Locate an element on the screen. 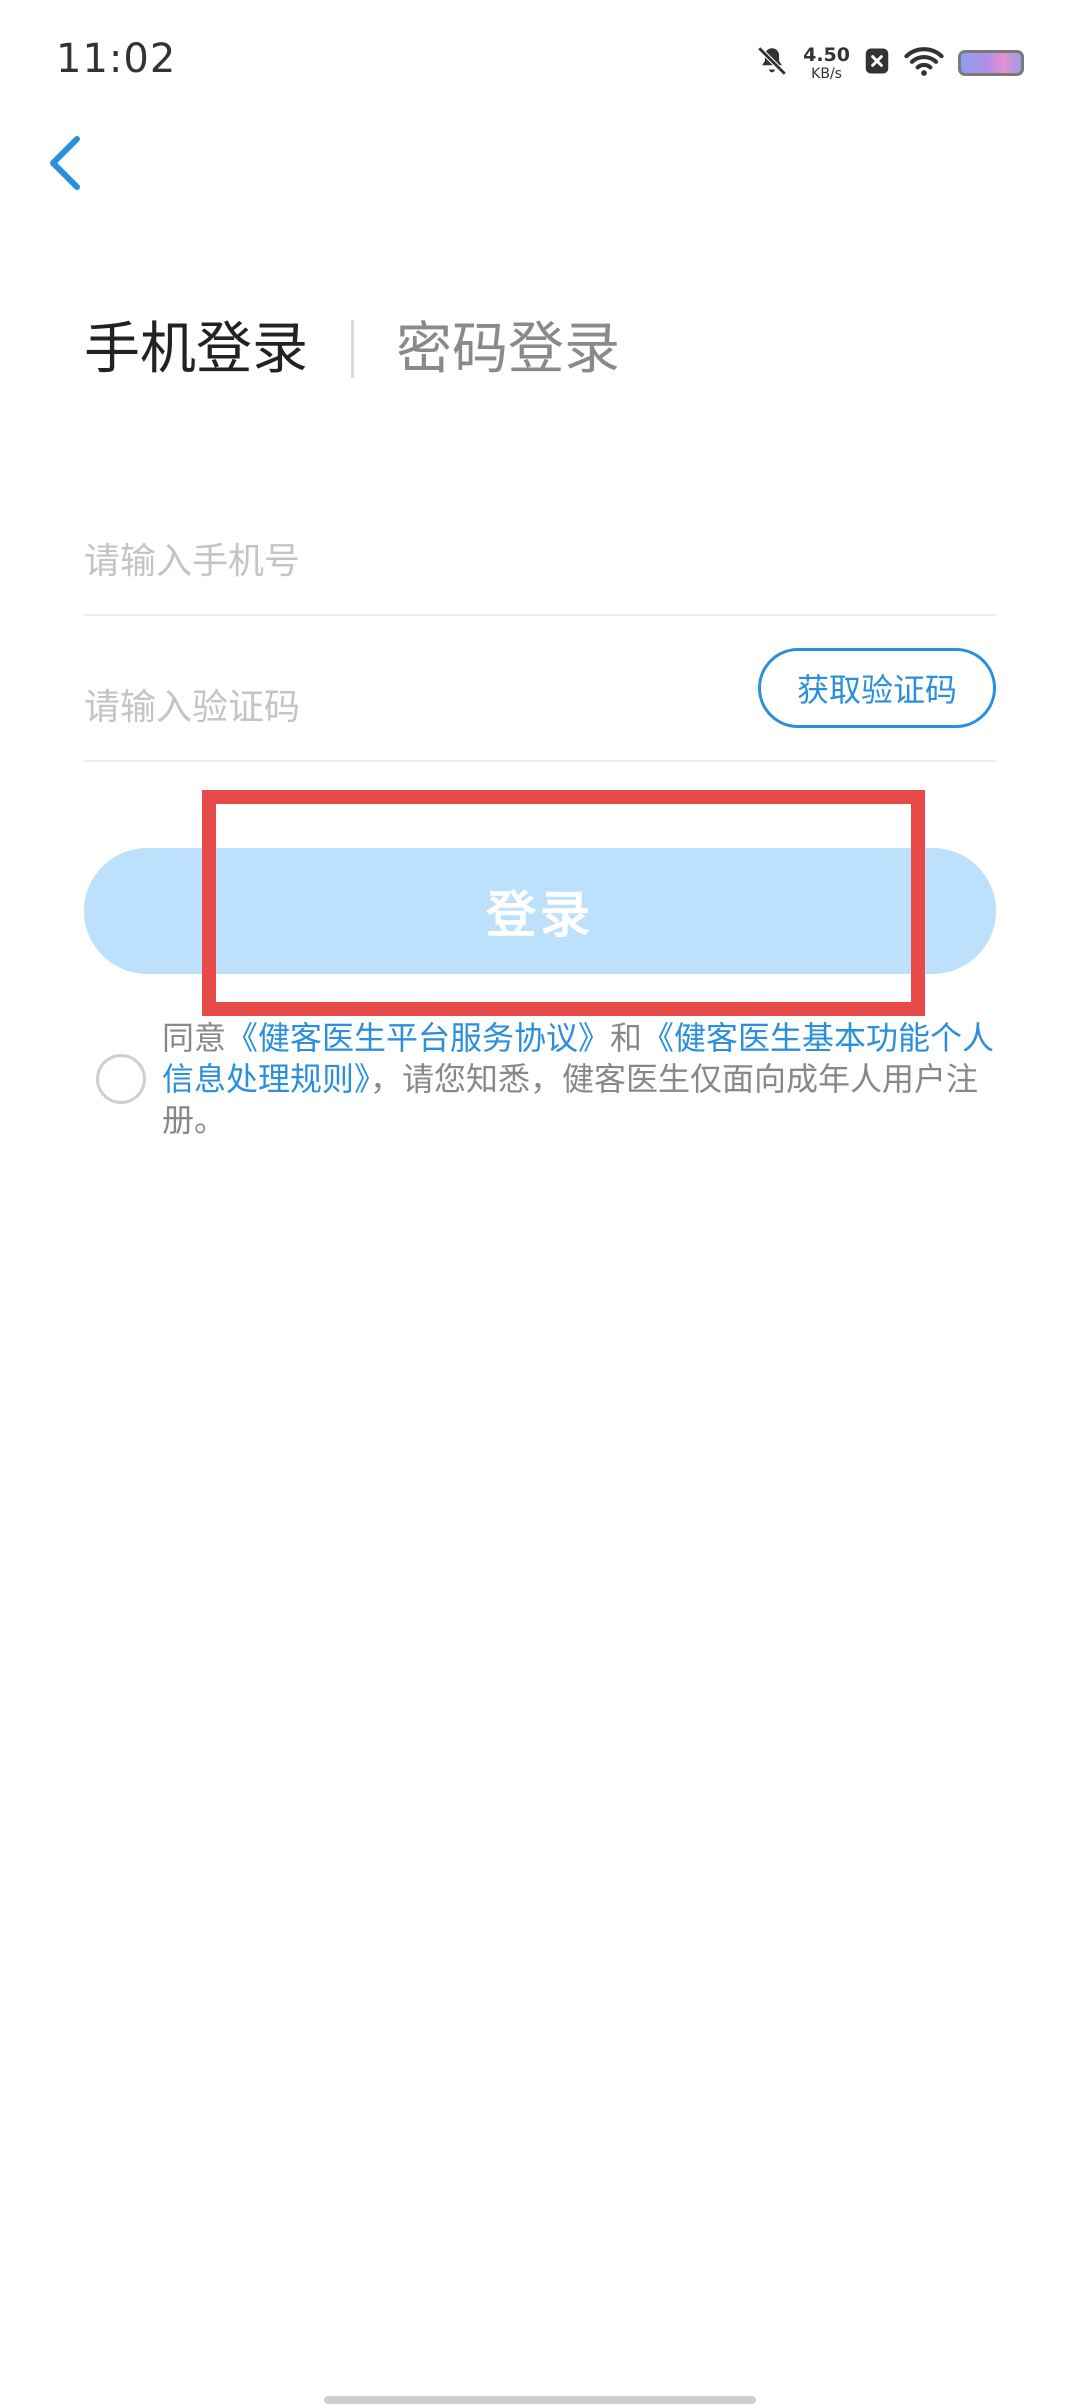 The width and height of the screenshot is (1080, 2408). agreement-prefix: 同意 is located at coordinates (194, 1038).